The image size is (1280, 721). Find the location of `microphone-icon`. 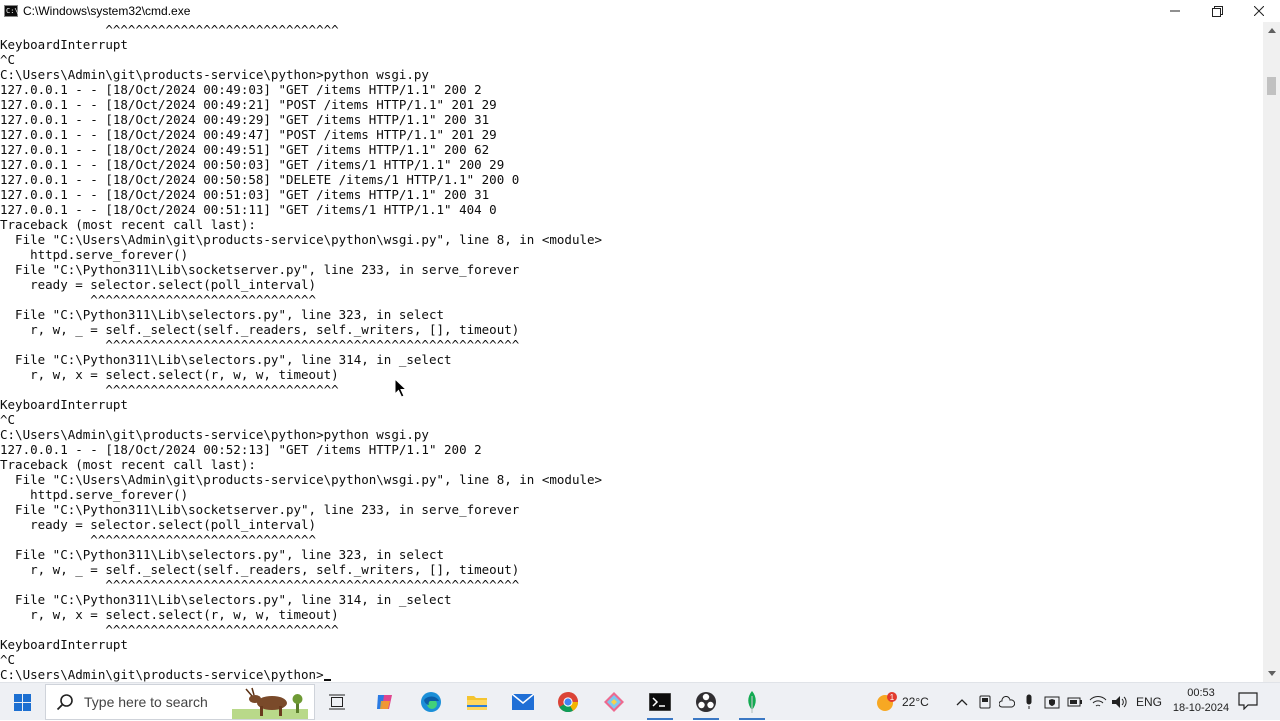

microphone-icon is located at coordinates (1029, 701).